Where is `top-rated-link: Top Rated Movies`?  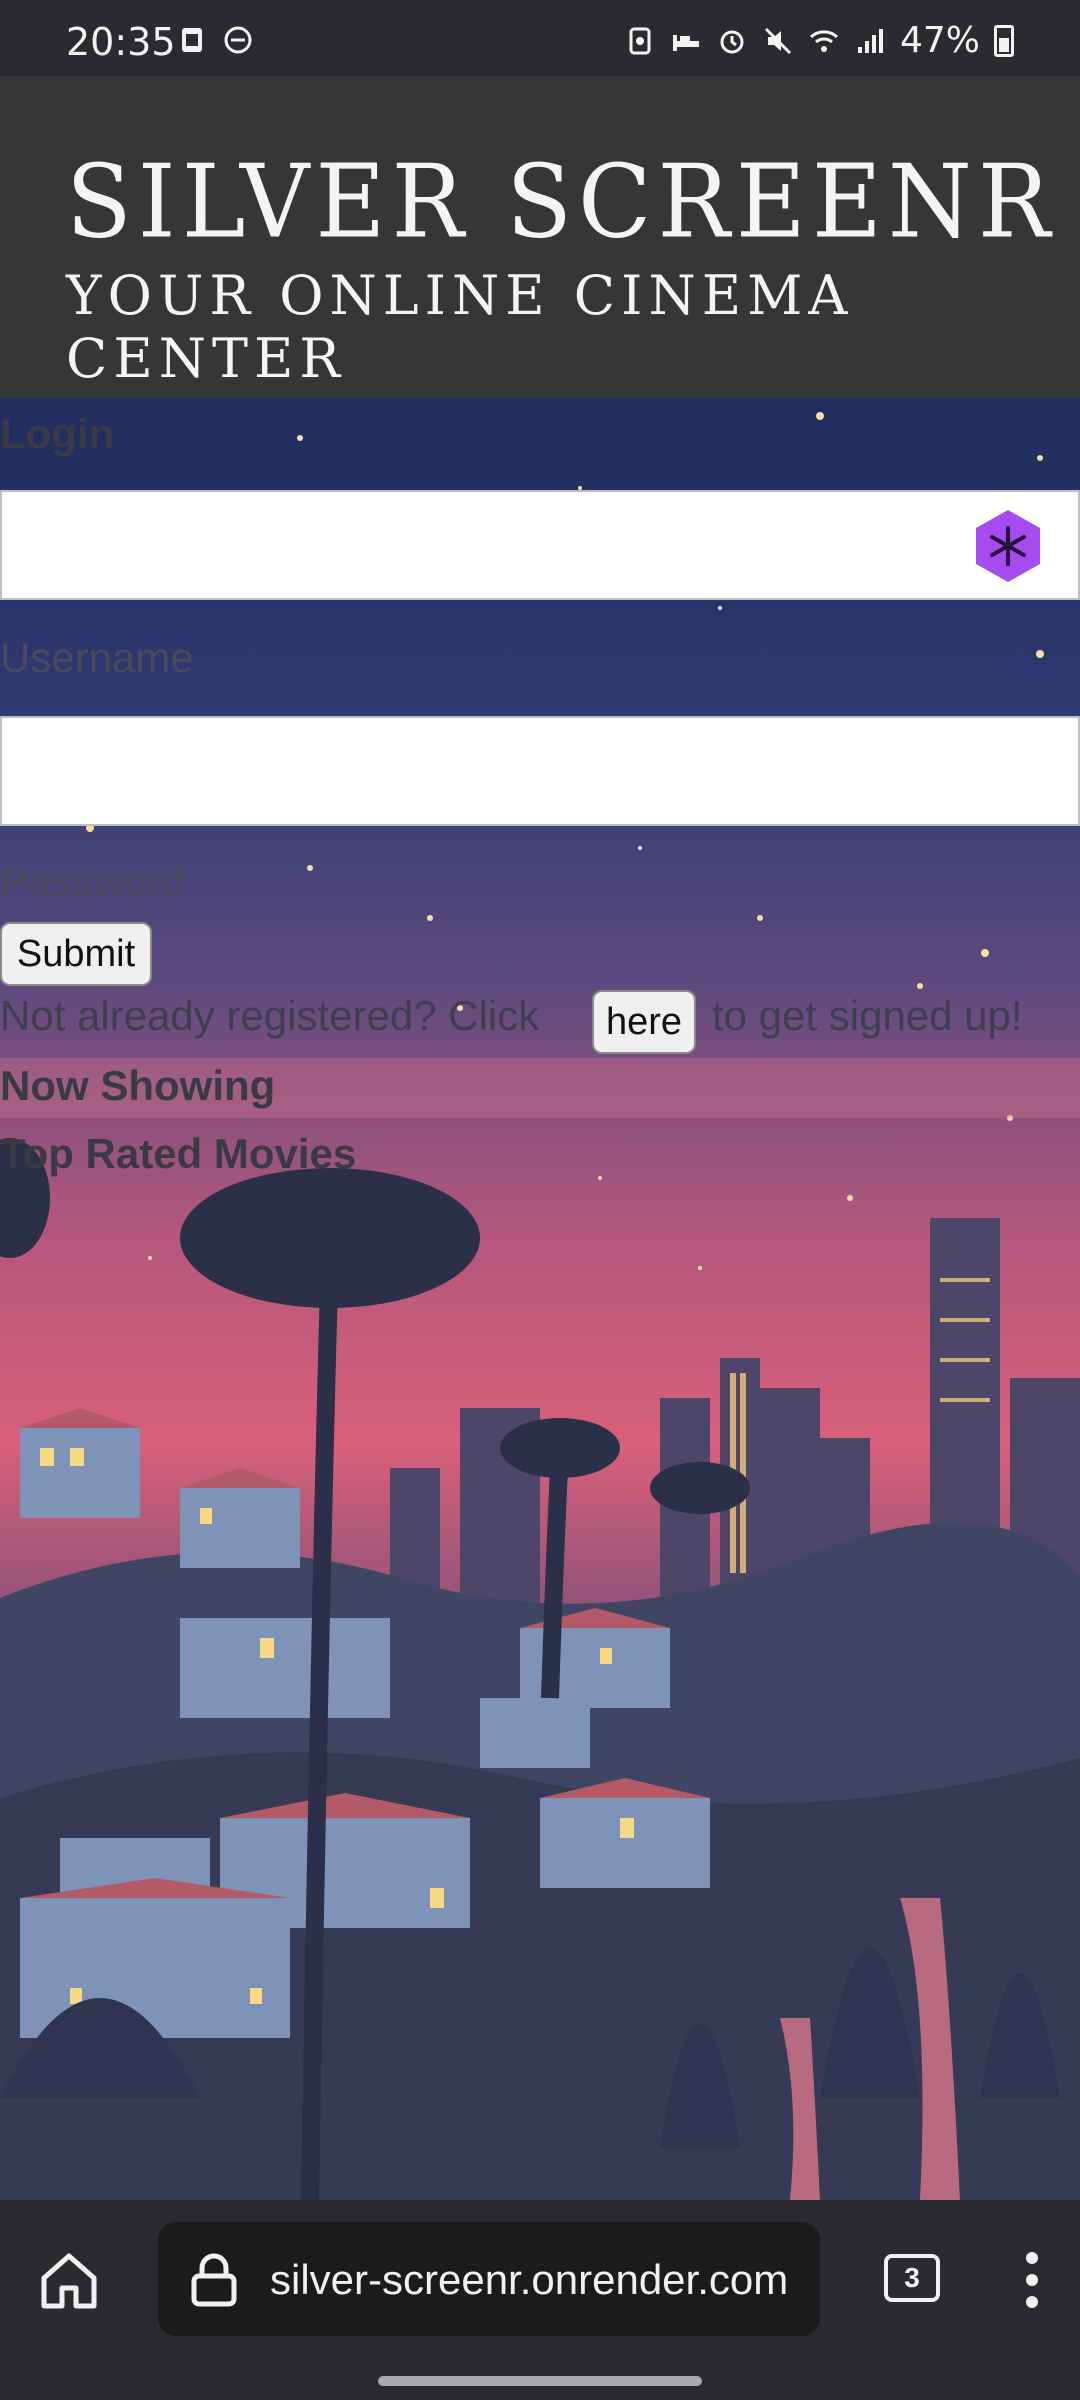 top-rated-link: Top Rated Movies is located at coordinates (178, 1154).